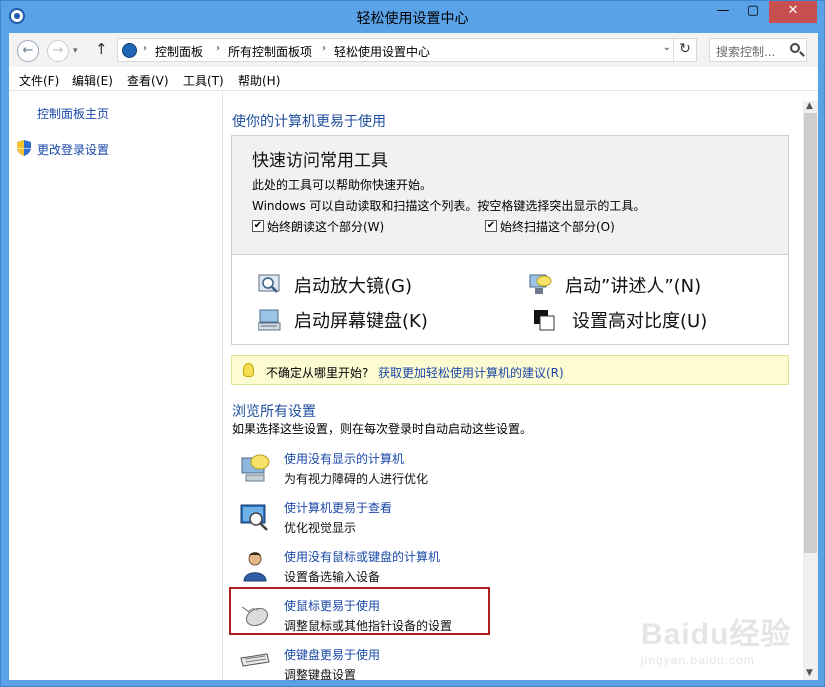 Image resolution: width=825 pixels, height=687 pixels. I want to click on close-button: ✕, so click(793, 12).